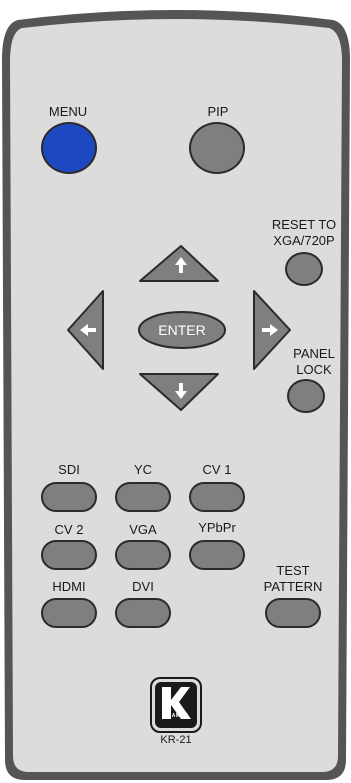  I want to click on test-pattern-label-line1: TEST, so click(293, 570).